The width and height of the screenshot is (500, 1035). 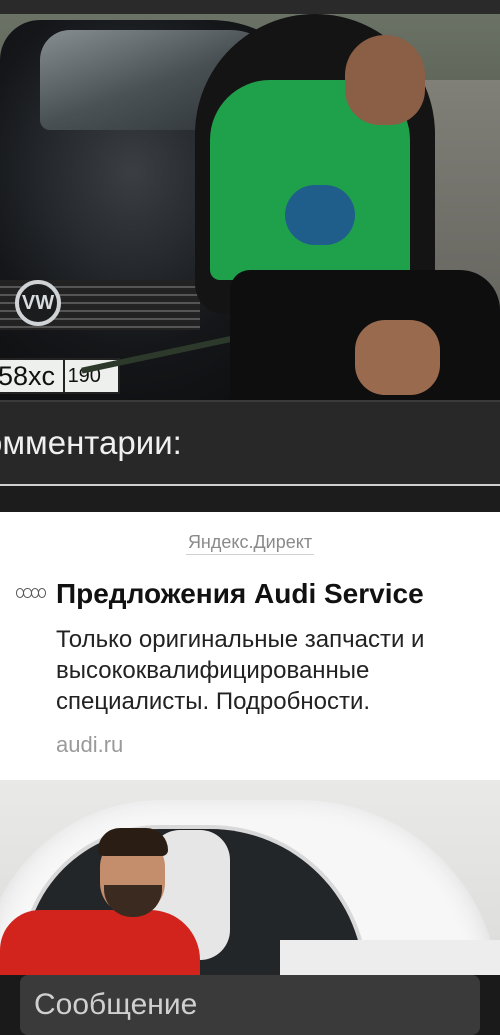 What do you see at coordinates (390, 957) in the screenshot?
I see `ad-car-sill` at bounding box center [390, 957].